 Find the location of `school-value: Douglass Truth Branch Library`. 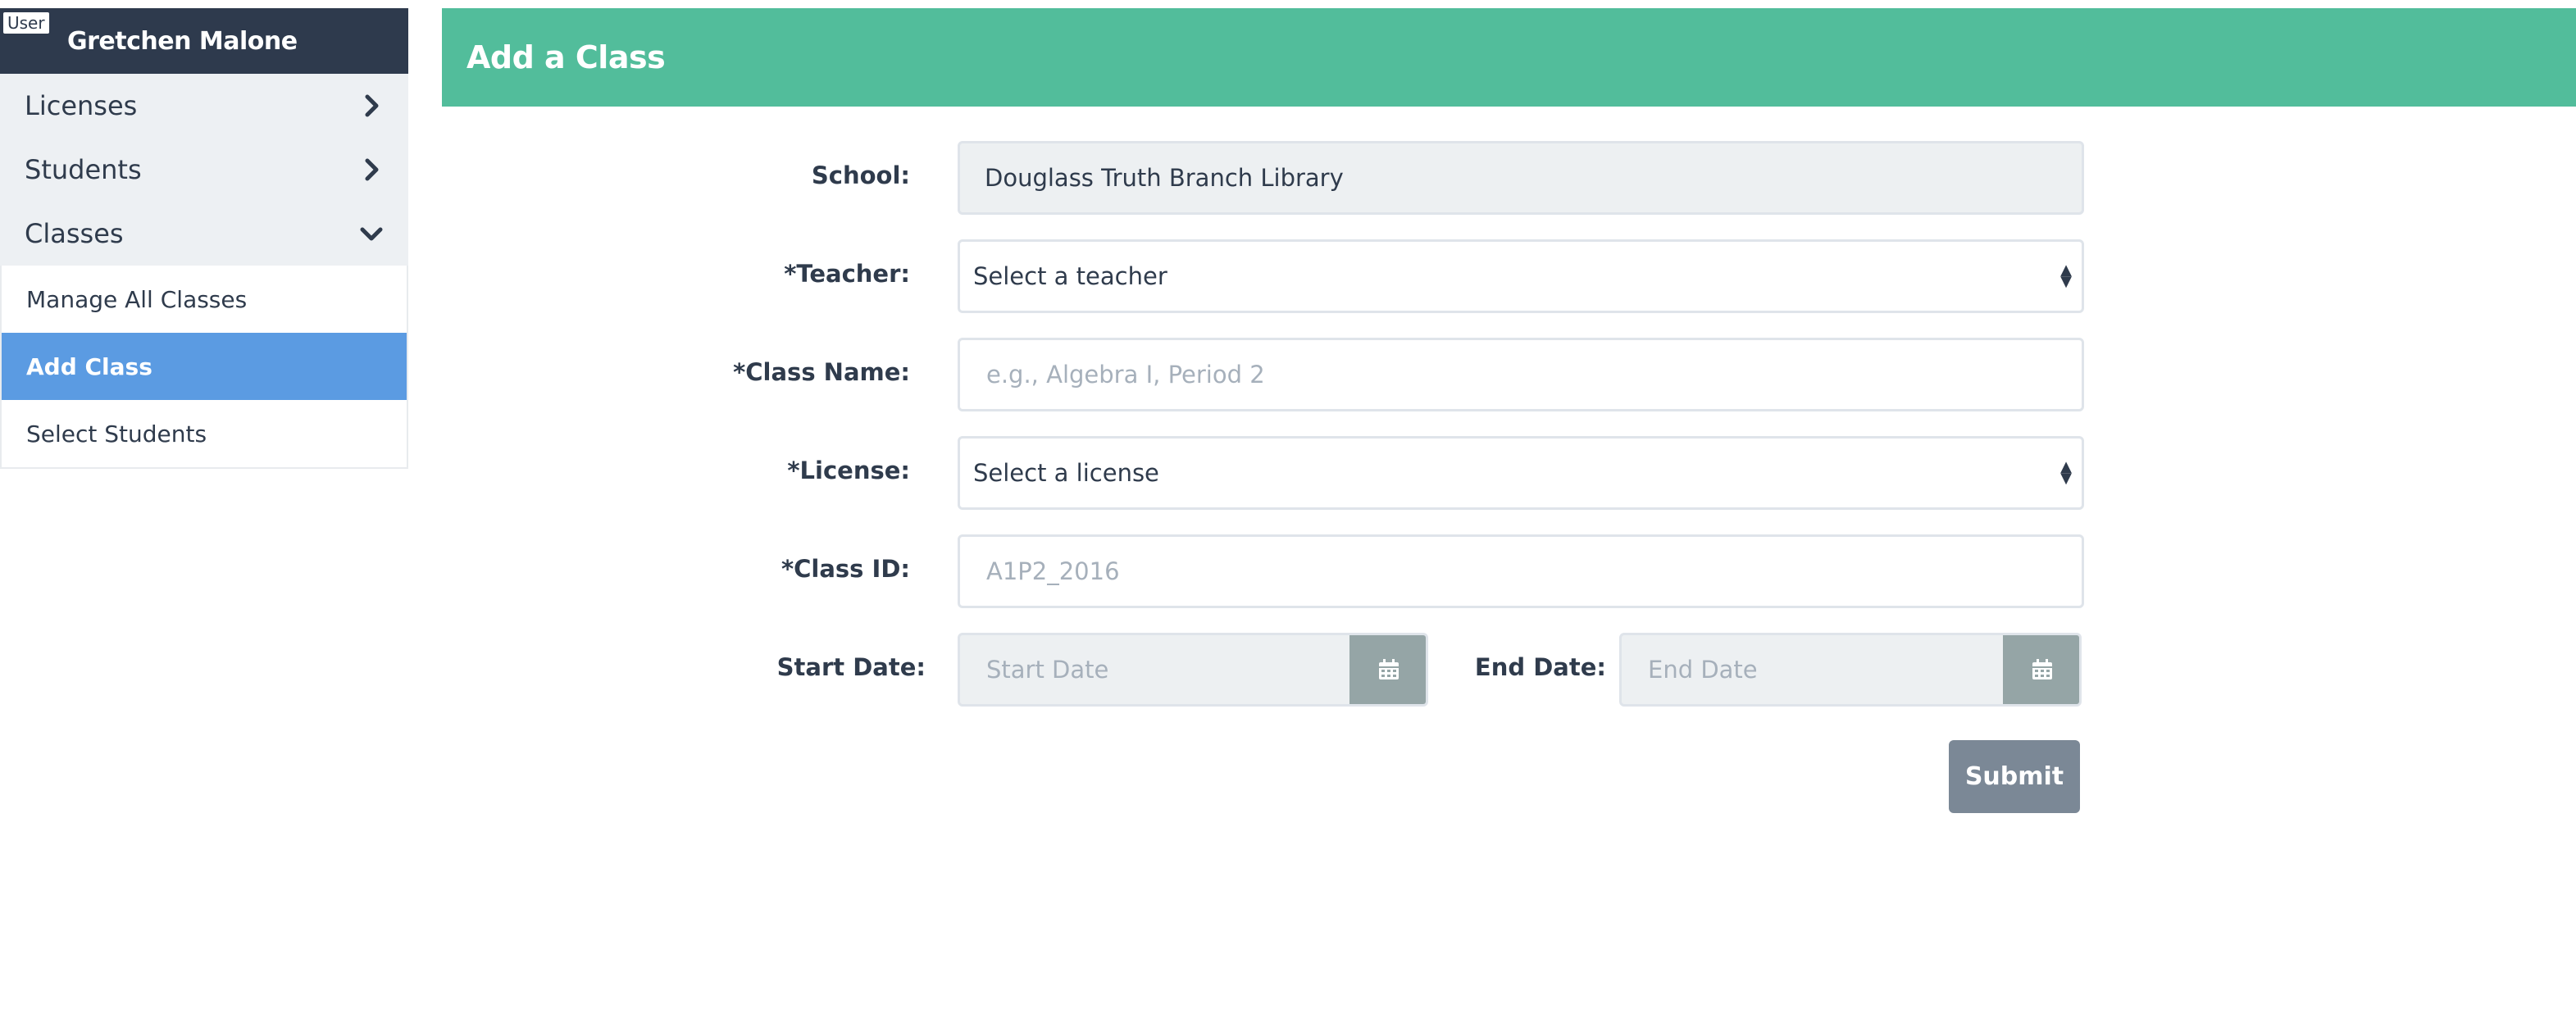

school-value: Douglass Truth Branch Library is located at coordinates (1164, 178).